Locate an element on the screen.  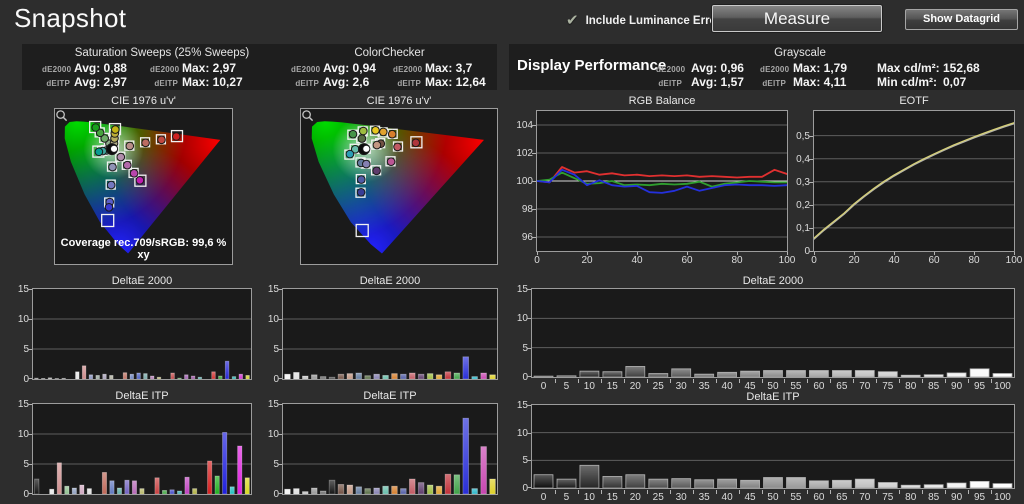
chart-title: CIE 1976 u'v' is located at coordinates (399, 101).